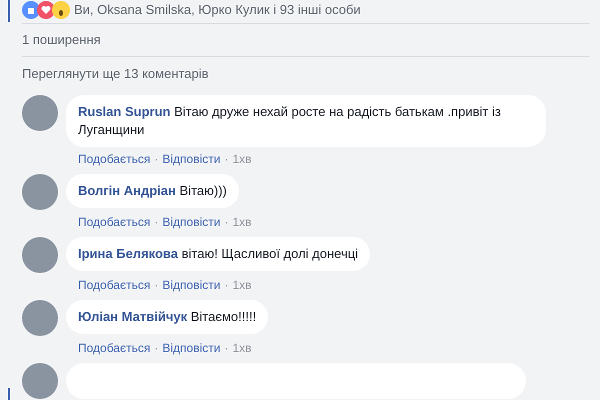  What do you see at coordinates (61, 40) in the screenshot?
I see `shares-count: 1 поширення` at bounding box center [61, 40].